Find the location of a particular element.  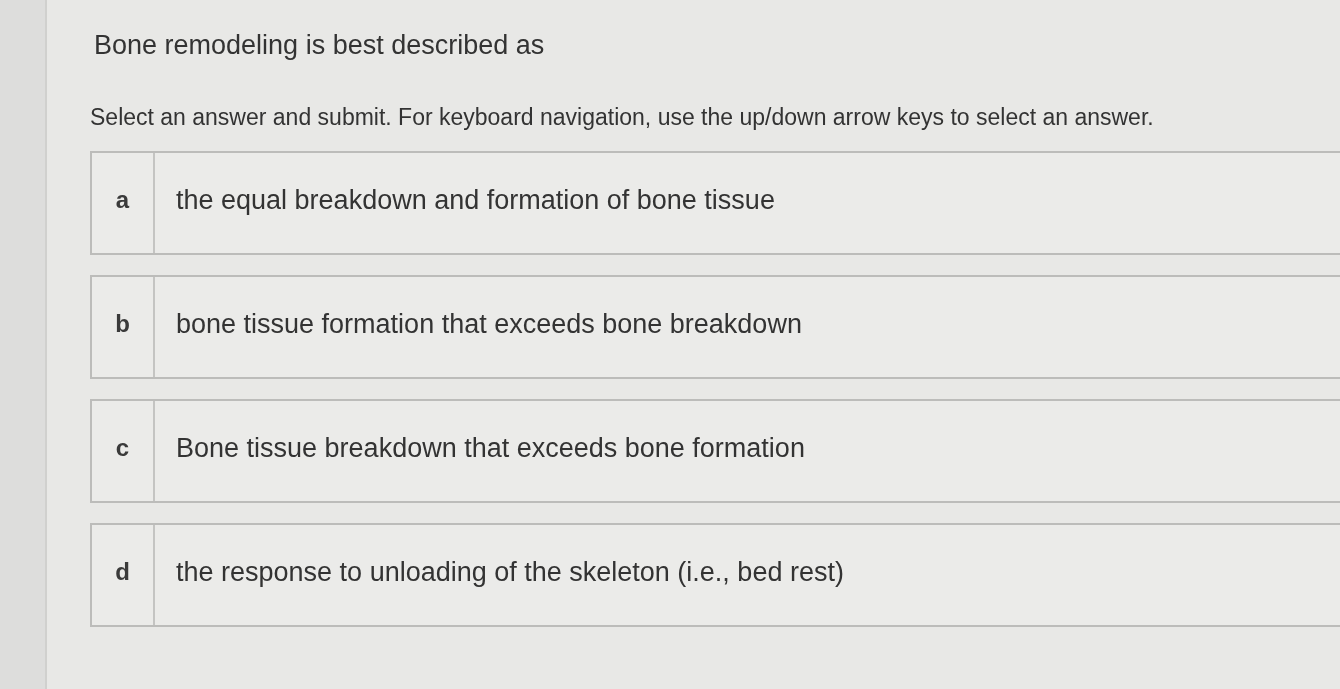

answer-option: b bone tissue formation that exceeds bone breakdown is located at coordinates (715, 327).